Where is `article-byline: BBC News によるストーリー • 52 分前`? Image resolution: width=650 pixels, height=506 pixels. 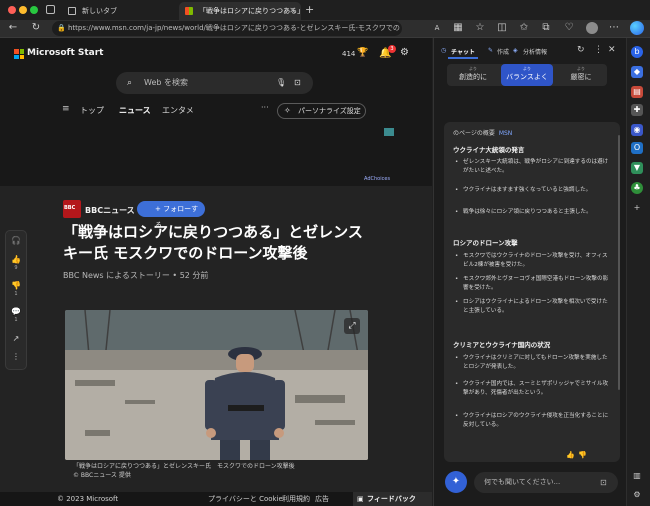 article-byline: BBC News によるストーリー • 52 分前 is located at coordinates (136, 275).